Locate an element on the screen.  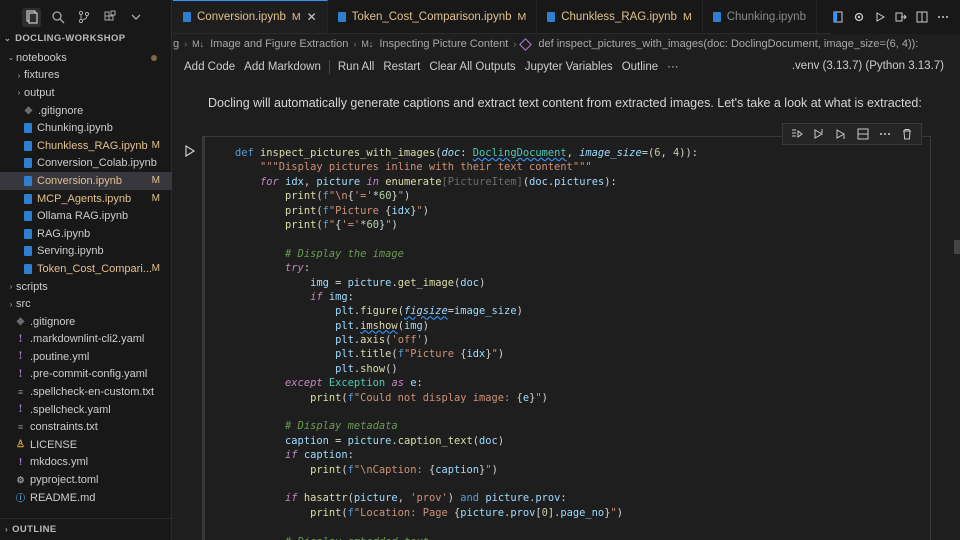
file-item: ♙ LICENSE is located at coordinates (86, 445).